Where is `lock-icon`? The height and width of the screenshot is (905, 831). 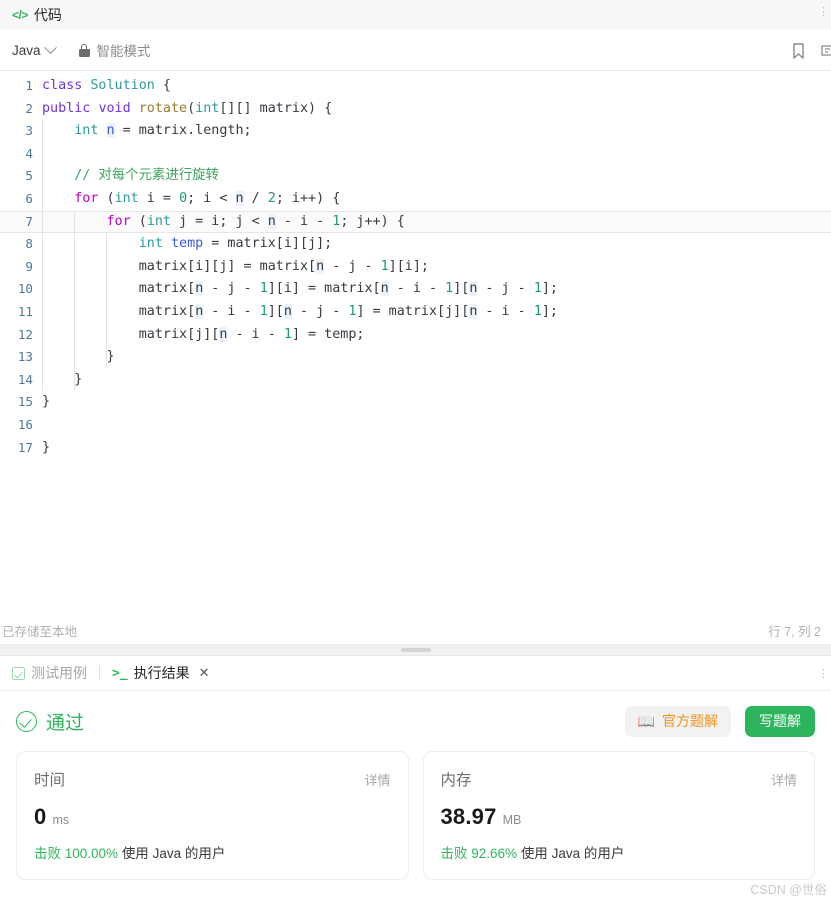
lock-icon is located at coordinates (84, 50).